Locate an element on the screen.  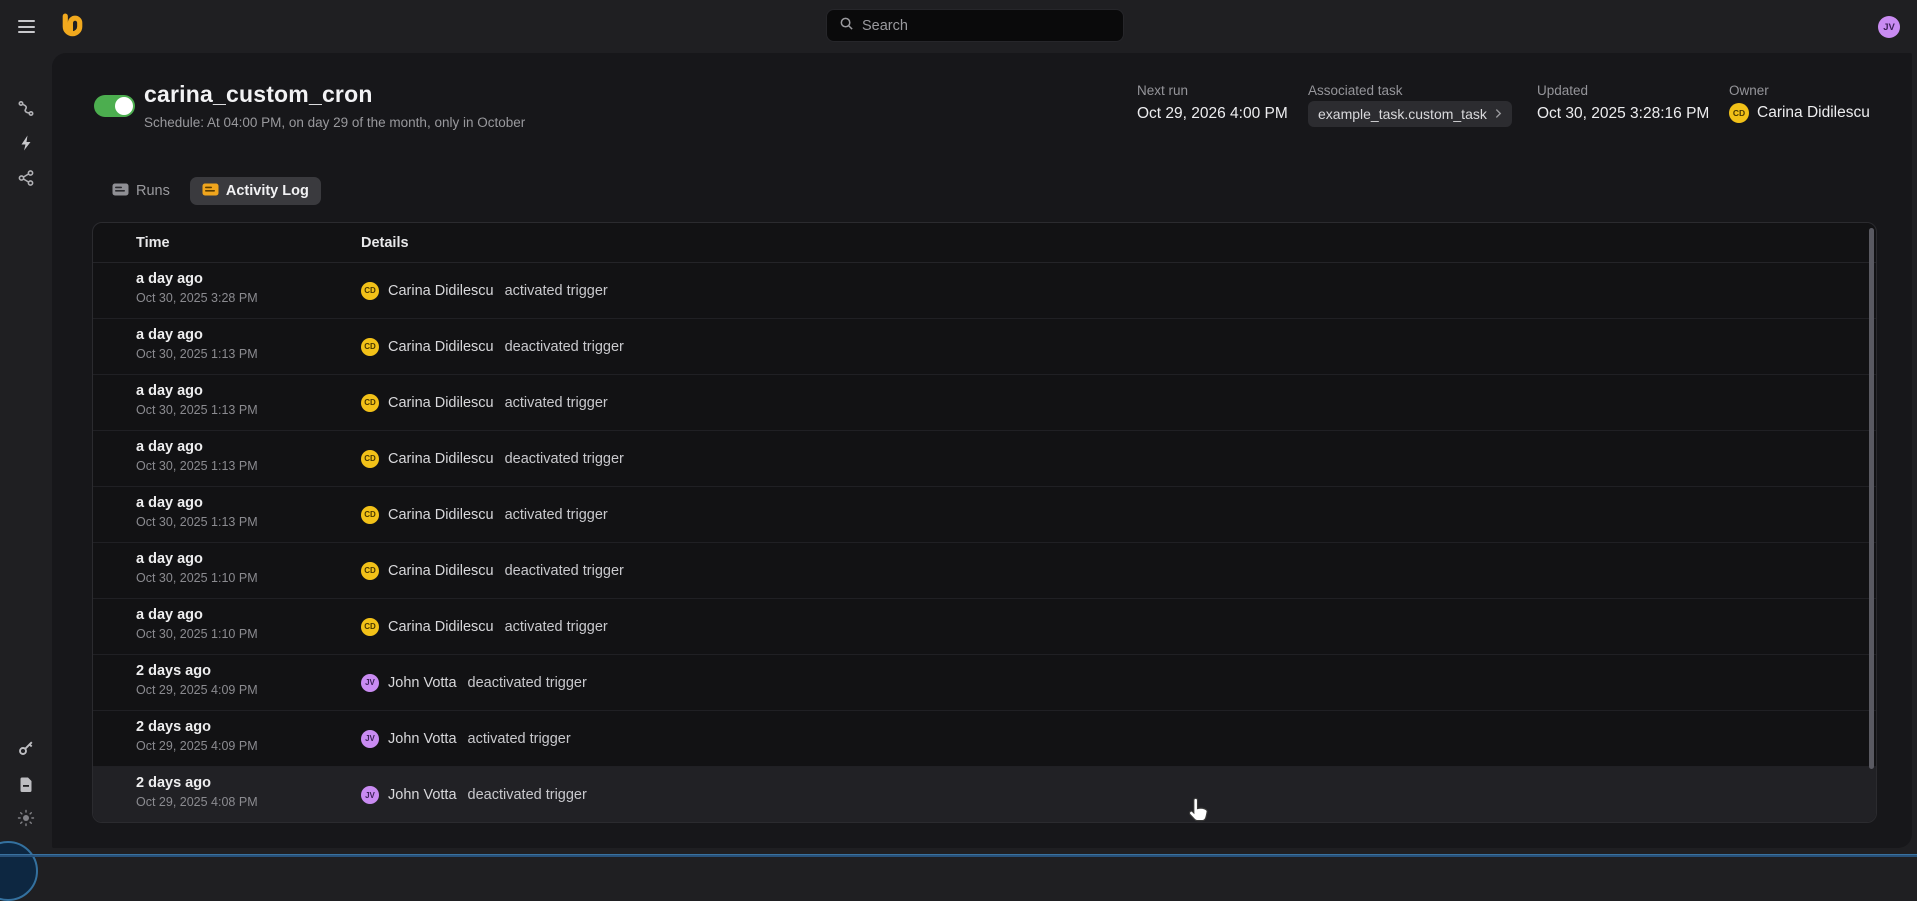
tab-runs: Runs is located at coordinates (141, 191).